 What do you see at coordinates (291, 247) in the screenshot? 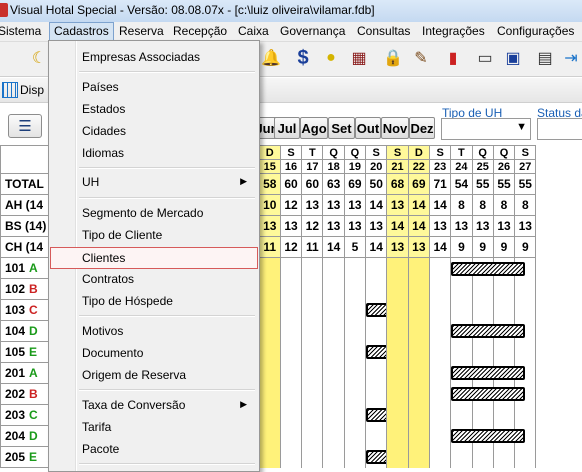
I see `summary-value: 12` at bounding box center [291, 247].